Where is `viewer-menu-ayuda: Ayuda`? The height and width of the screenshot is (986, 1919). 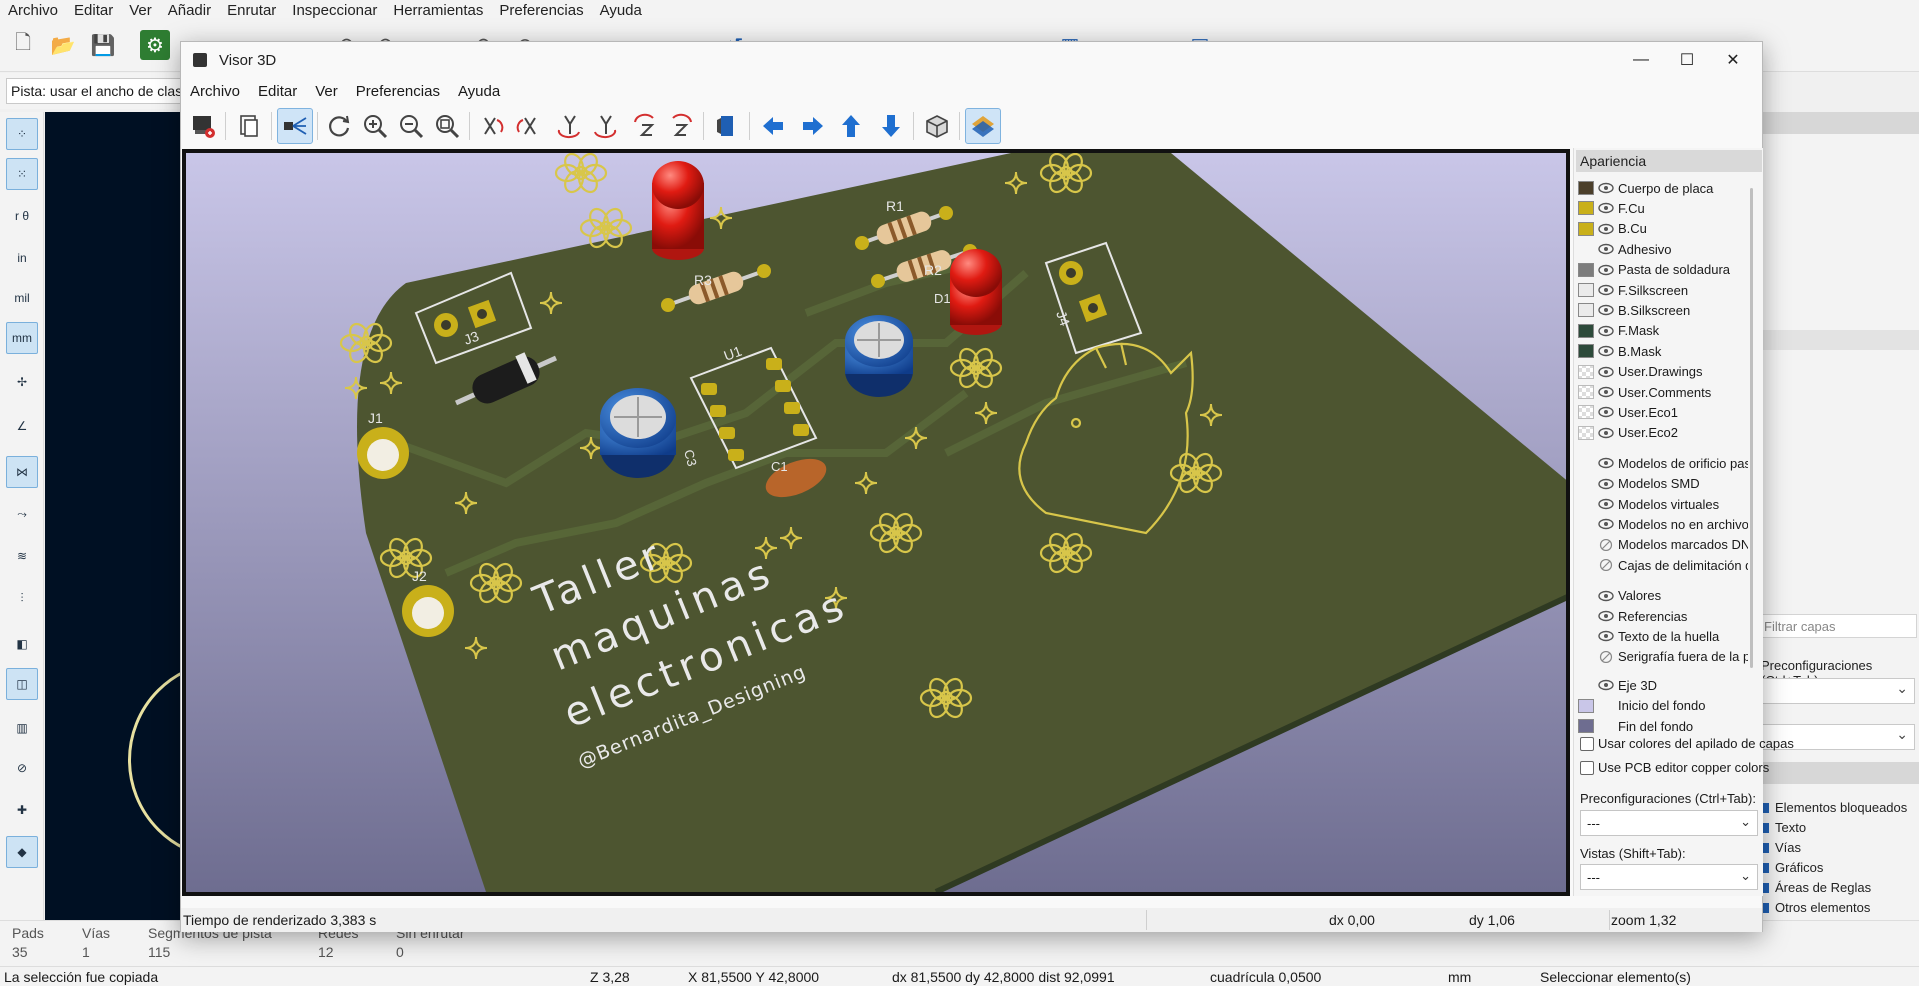 viewer-menu-ayuda: Ayuda is located at coordinates (479, 91).